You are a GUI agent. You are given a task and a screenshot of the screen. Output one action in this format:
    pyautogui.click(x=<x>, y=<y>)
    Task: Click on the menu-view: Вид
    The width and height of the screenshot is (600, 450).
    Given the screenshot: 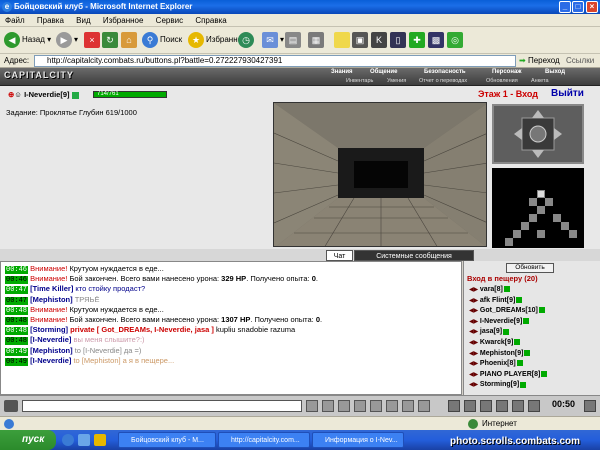 What is the action you would take?
    pyautogui.click(x=83, y=20)
    